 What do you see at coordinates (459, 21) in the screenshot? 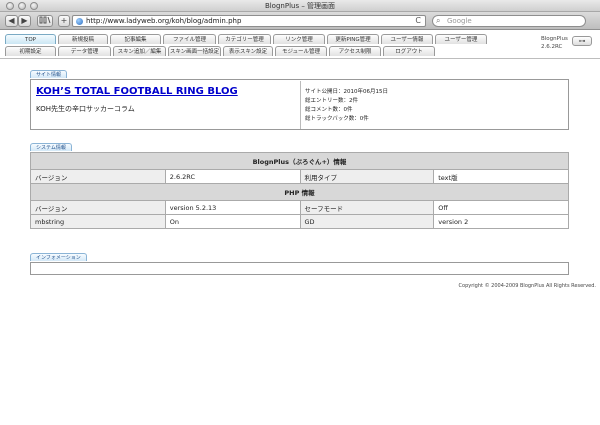
I see `search-placeholder: Google` at bounding box center [459, 21].